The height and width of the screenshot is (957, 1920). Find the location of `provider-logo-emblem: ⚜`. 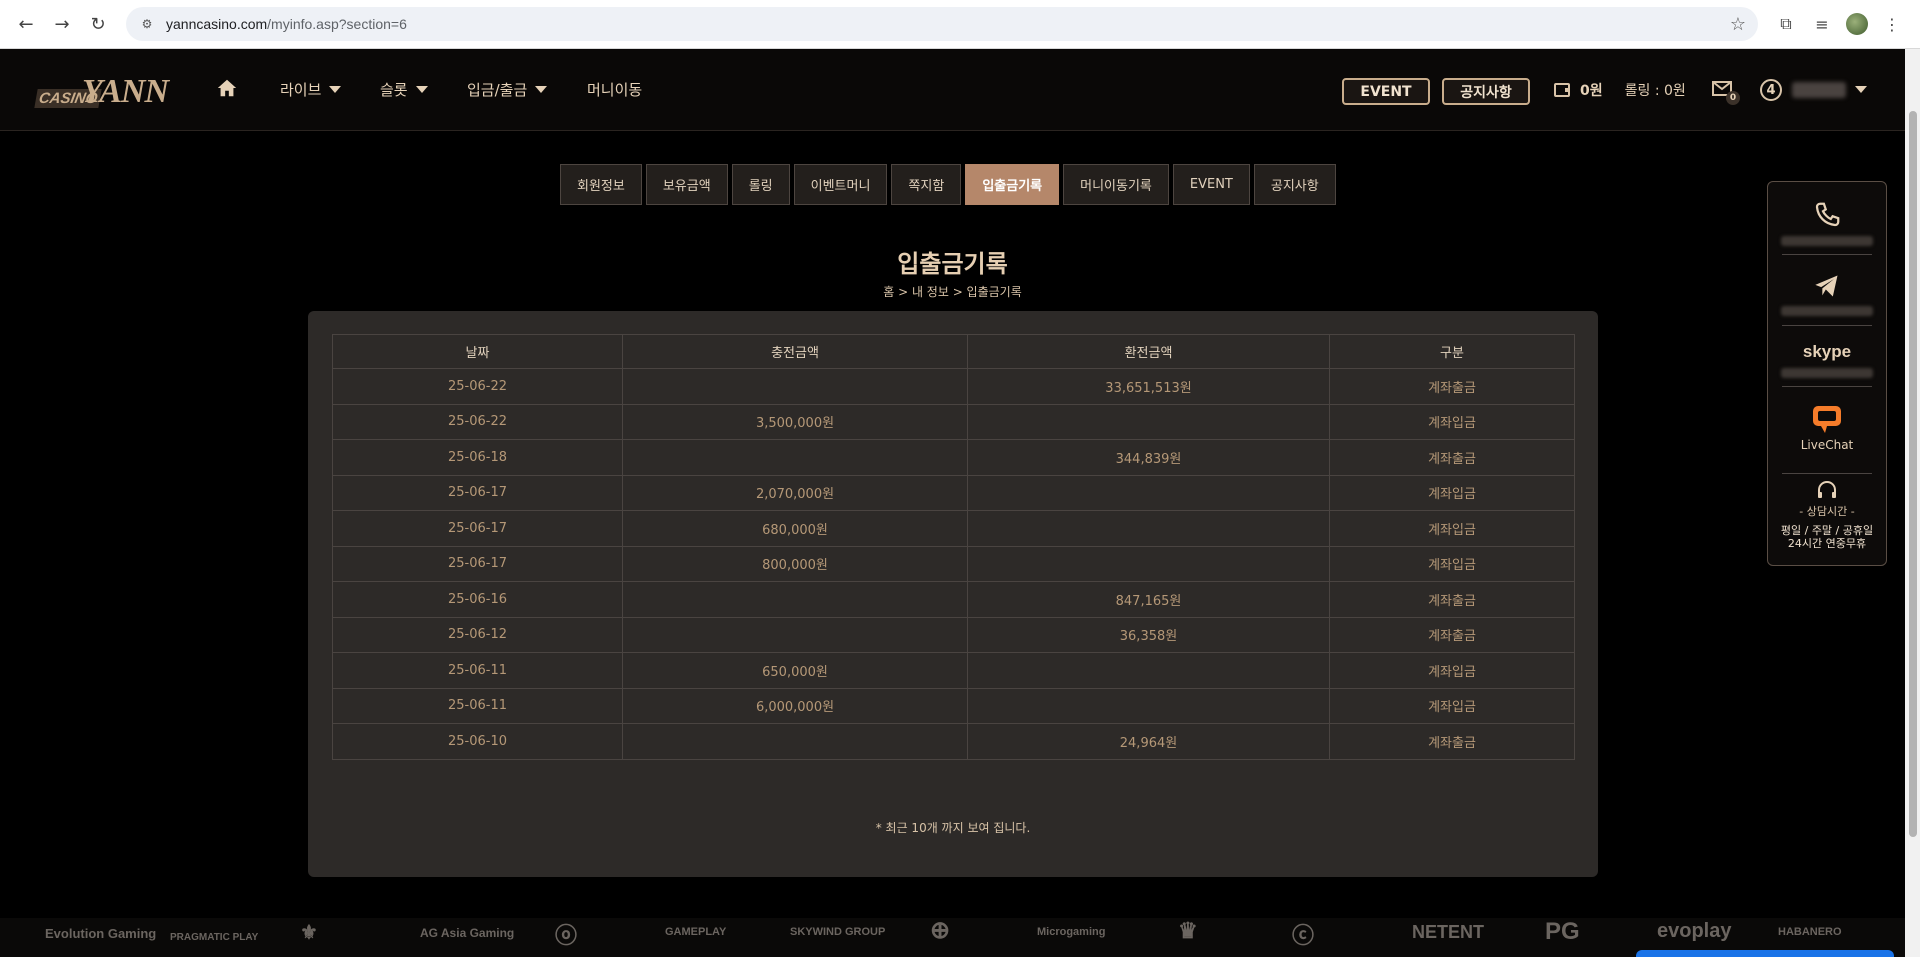

provider-logo-emblem: ⚜ is located at coordinates (309, 932).